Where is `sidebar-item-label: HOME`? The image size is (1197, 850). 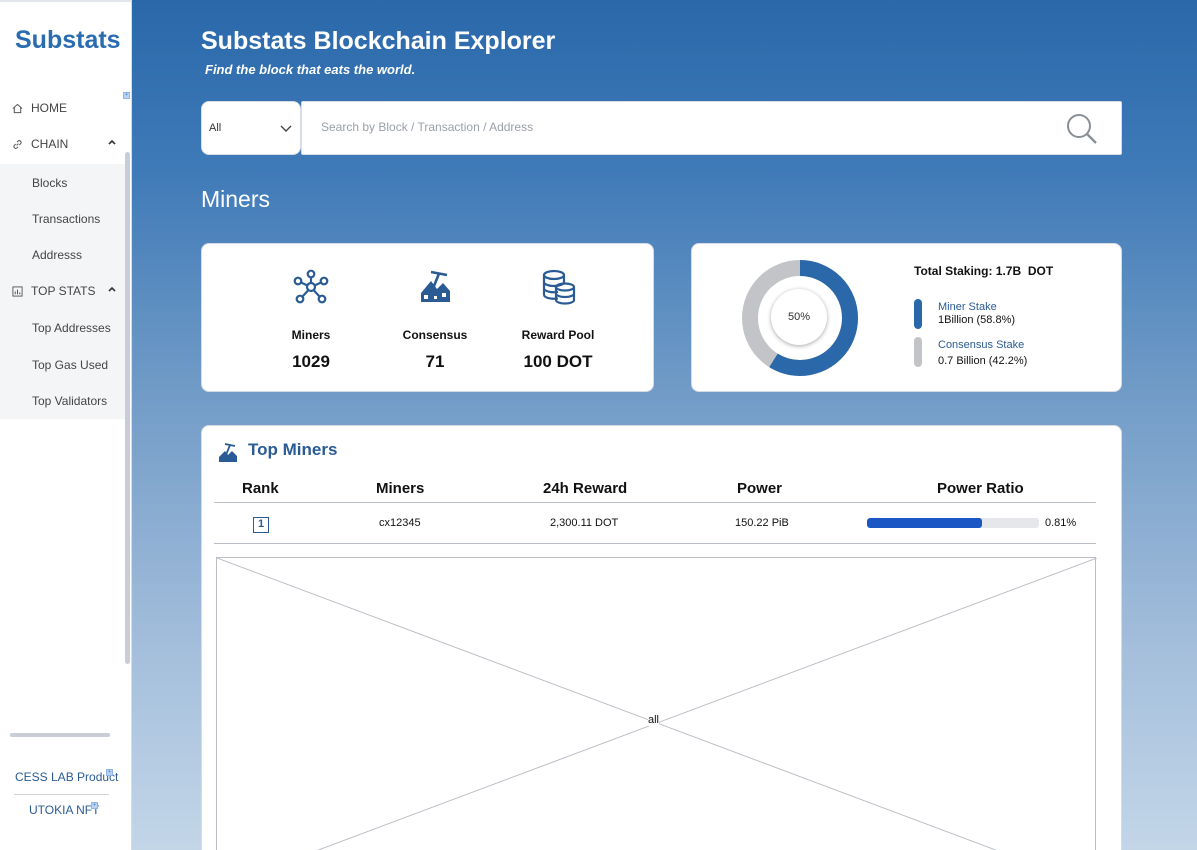
sidebar-item-label: HOME is located at coordinates (49, 108).